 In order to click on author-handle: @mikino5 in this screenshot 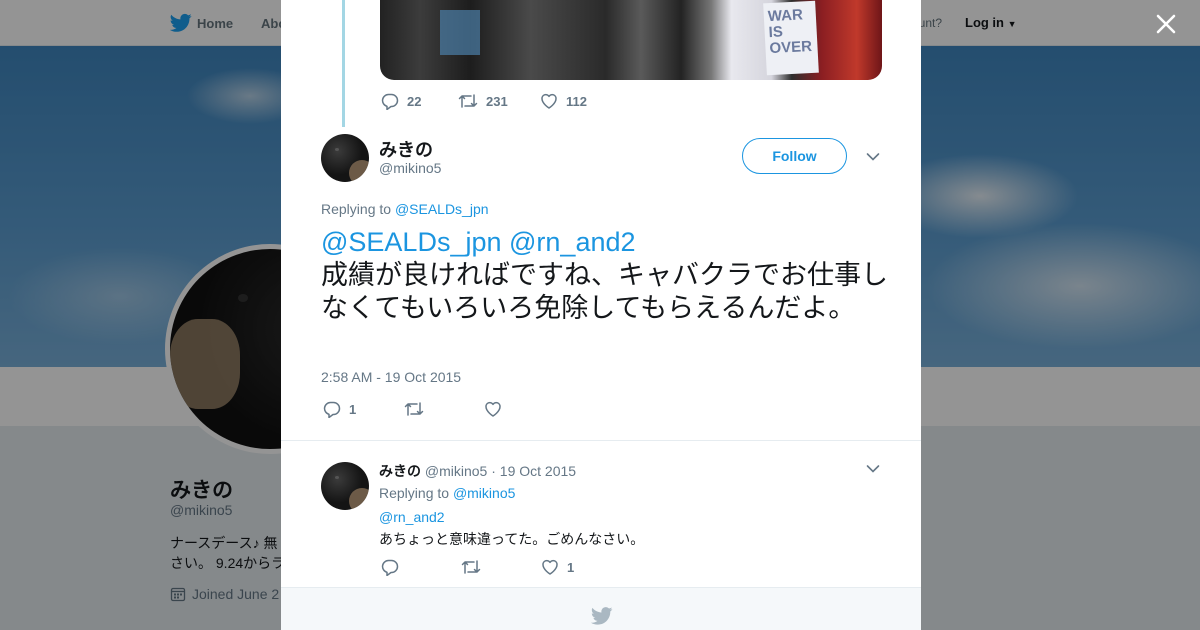, I will do `click(410, 168)`.